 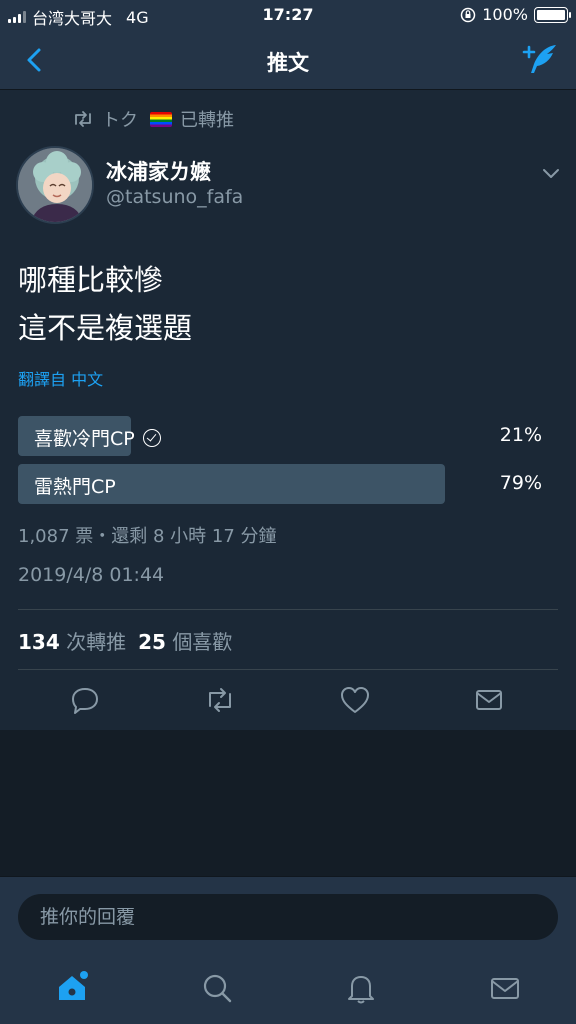 I want to click on reply-bar: 推你的回覆, so click(x=288, y=916).